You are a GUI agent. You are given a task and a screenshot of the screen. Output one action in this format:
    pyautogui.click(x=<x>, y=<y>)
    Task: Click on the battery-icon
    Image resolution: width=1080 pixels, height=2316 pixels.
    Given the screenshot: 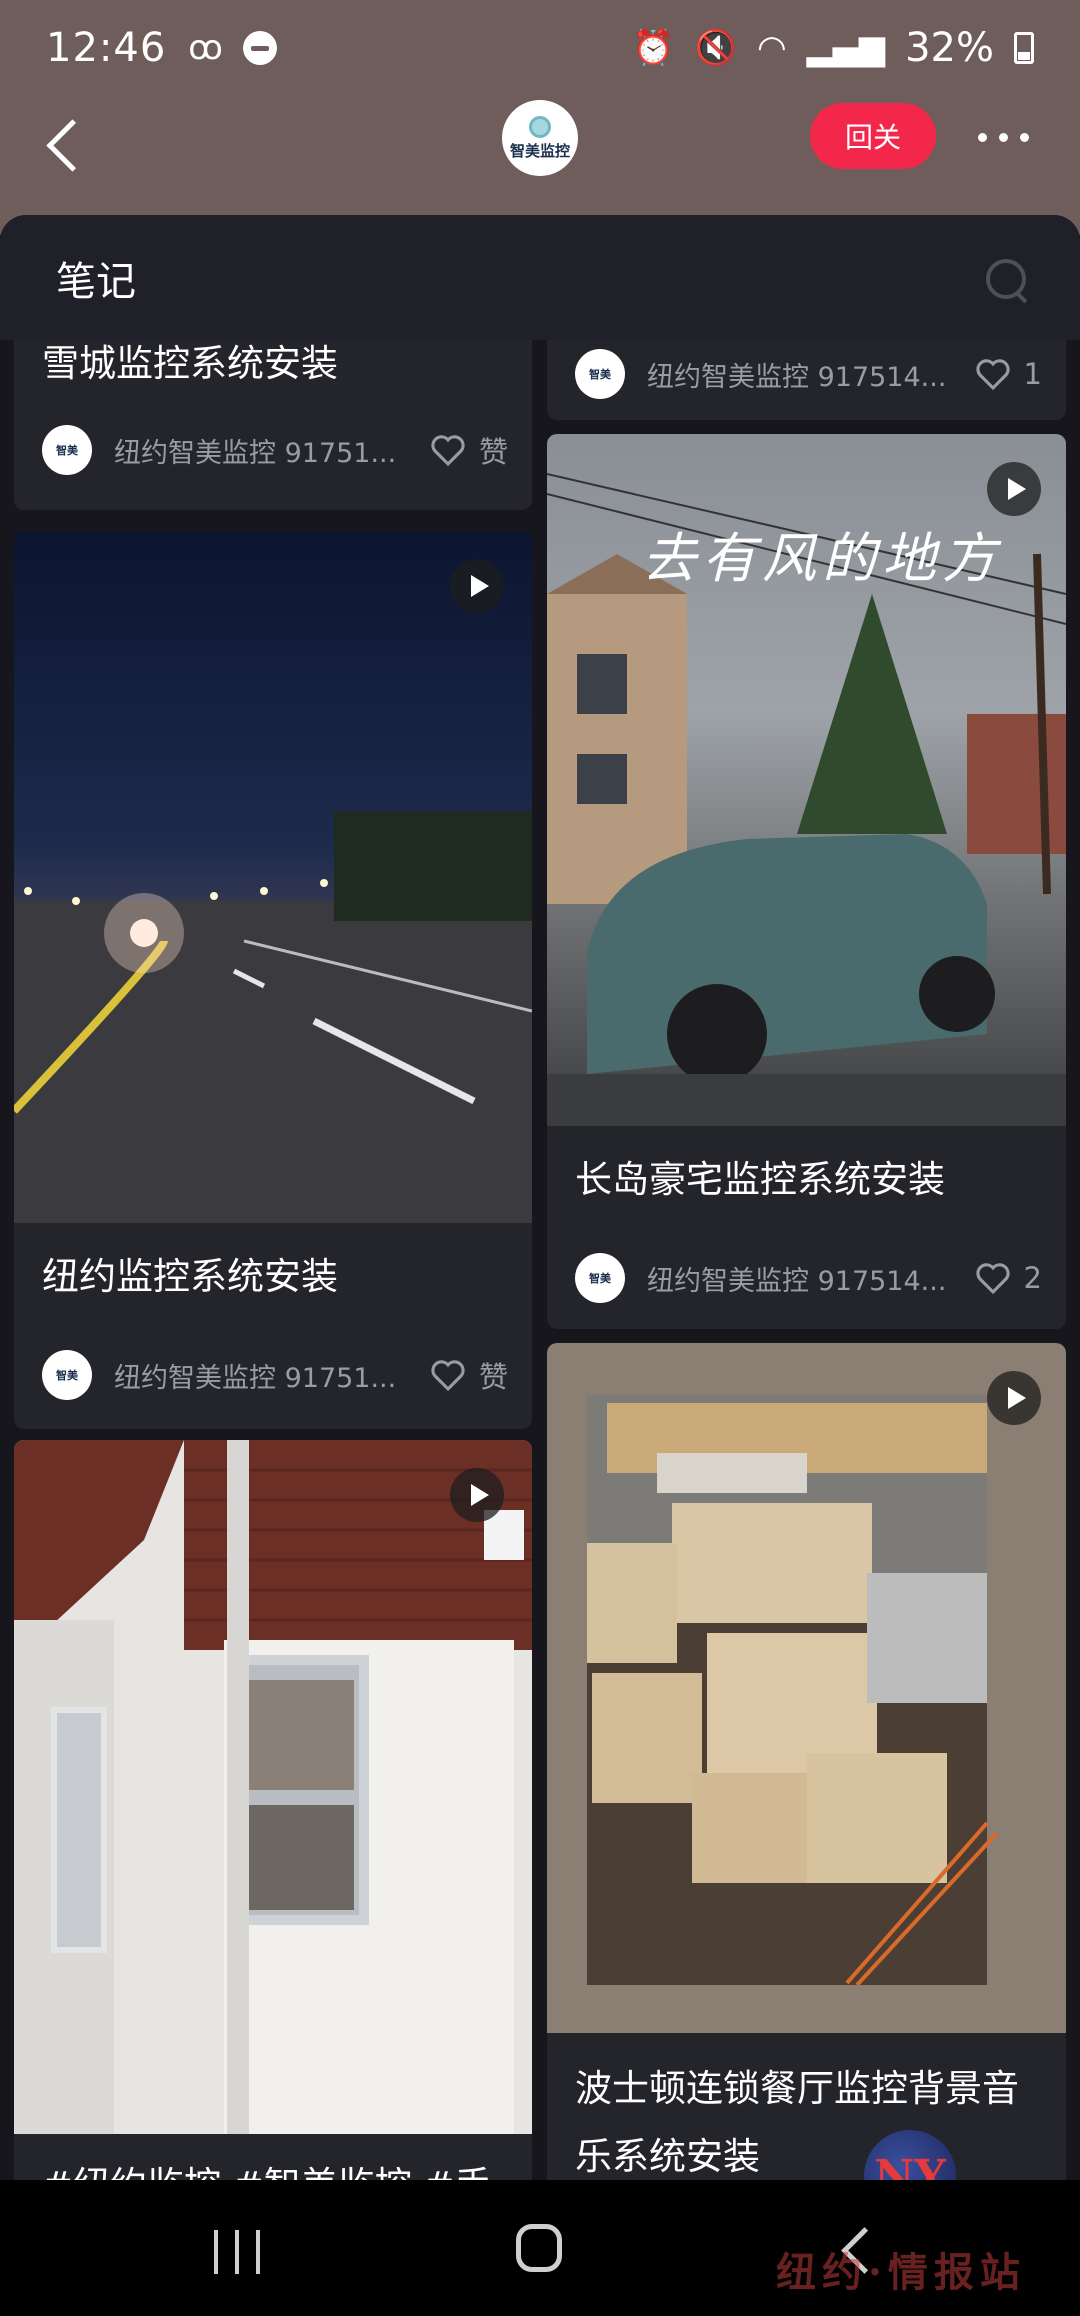 What is the action you would take?
    pyautogui.click(x=1024, y=47)
    